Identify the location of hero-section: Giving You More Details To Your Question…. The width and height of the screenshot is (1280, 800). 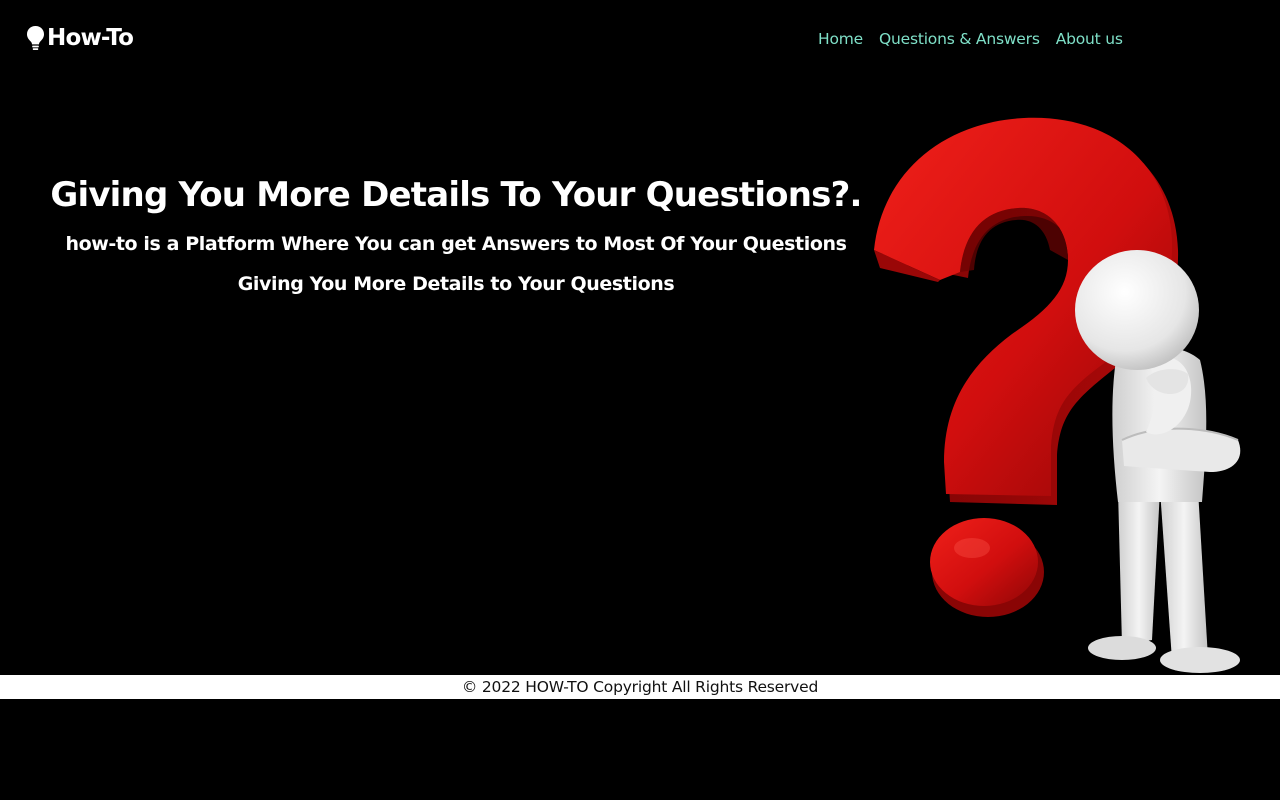
(456, 238).